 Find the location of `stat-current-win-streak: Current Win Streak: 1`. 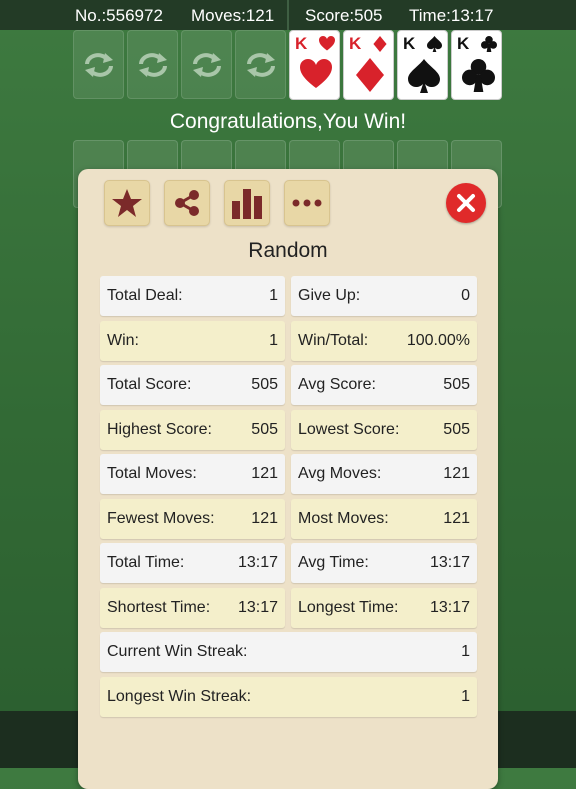

stat-current-win-streak: Current Win Streak: 1 is located at coordinates (288, 652).